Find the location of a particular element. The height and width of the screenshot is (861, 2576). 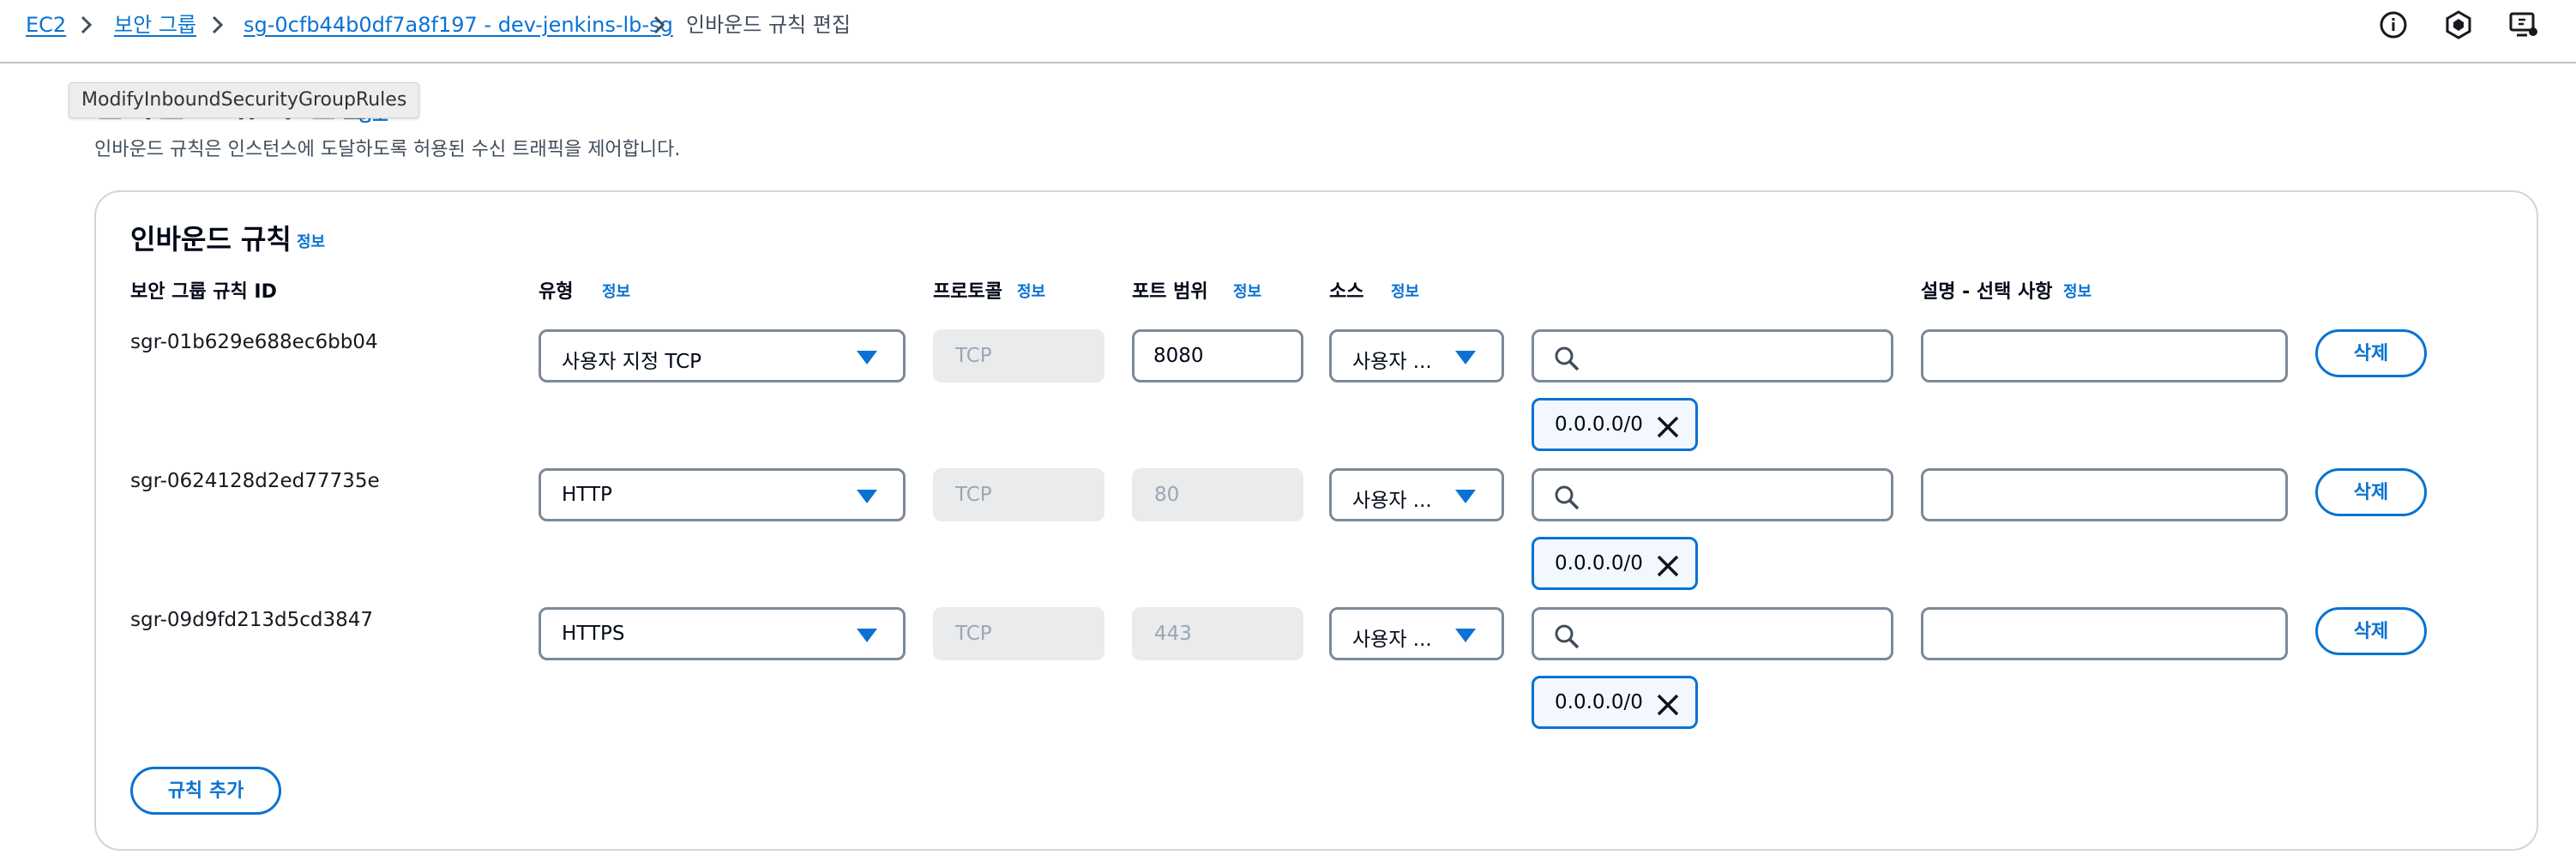

col-header-source: 소스 is located at coordinates (1347, 292).